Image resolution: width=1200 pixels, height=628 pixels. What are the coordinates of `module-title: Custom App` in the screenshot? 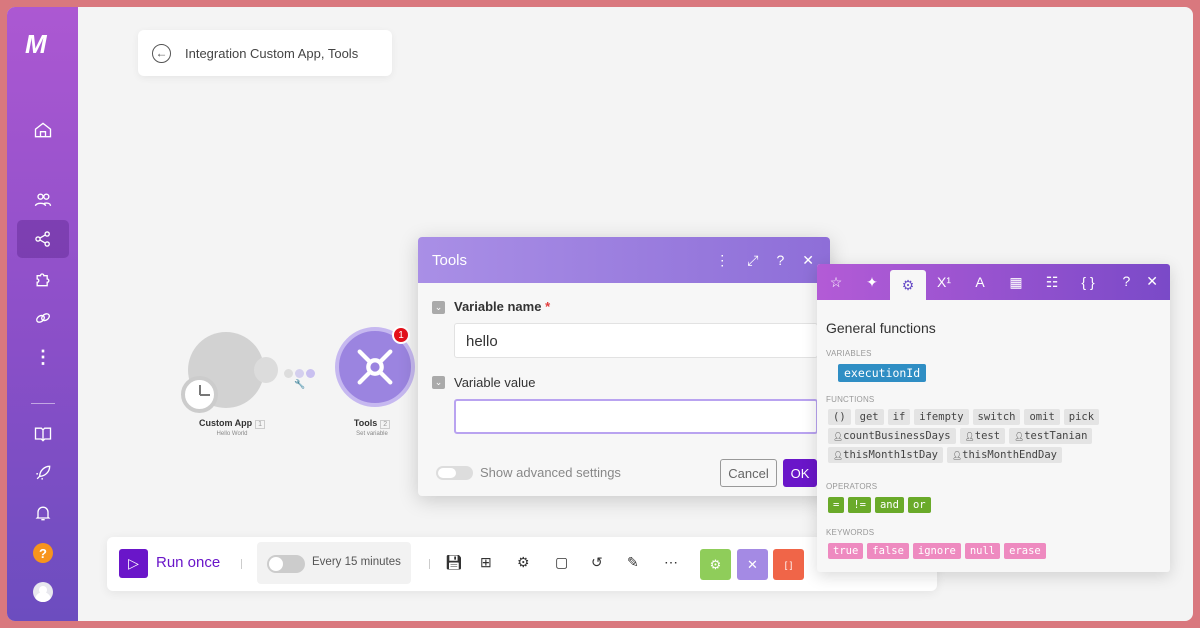 It's located at (225, 423).